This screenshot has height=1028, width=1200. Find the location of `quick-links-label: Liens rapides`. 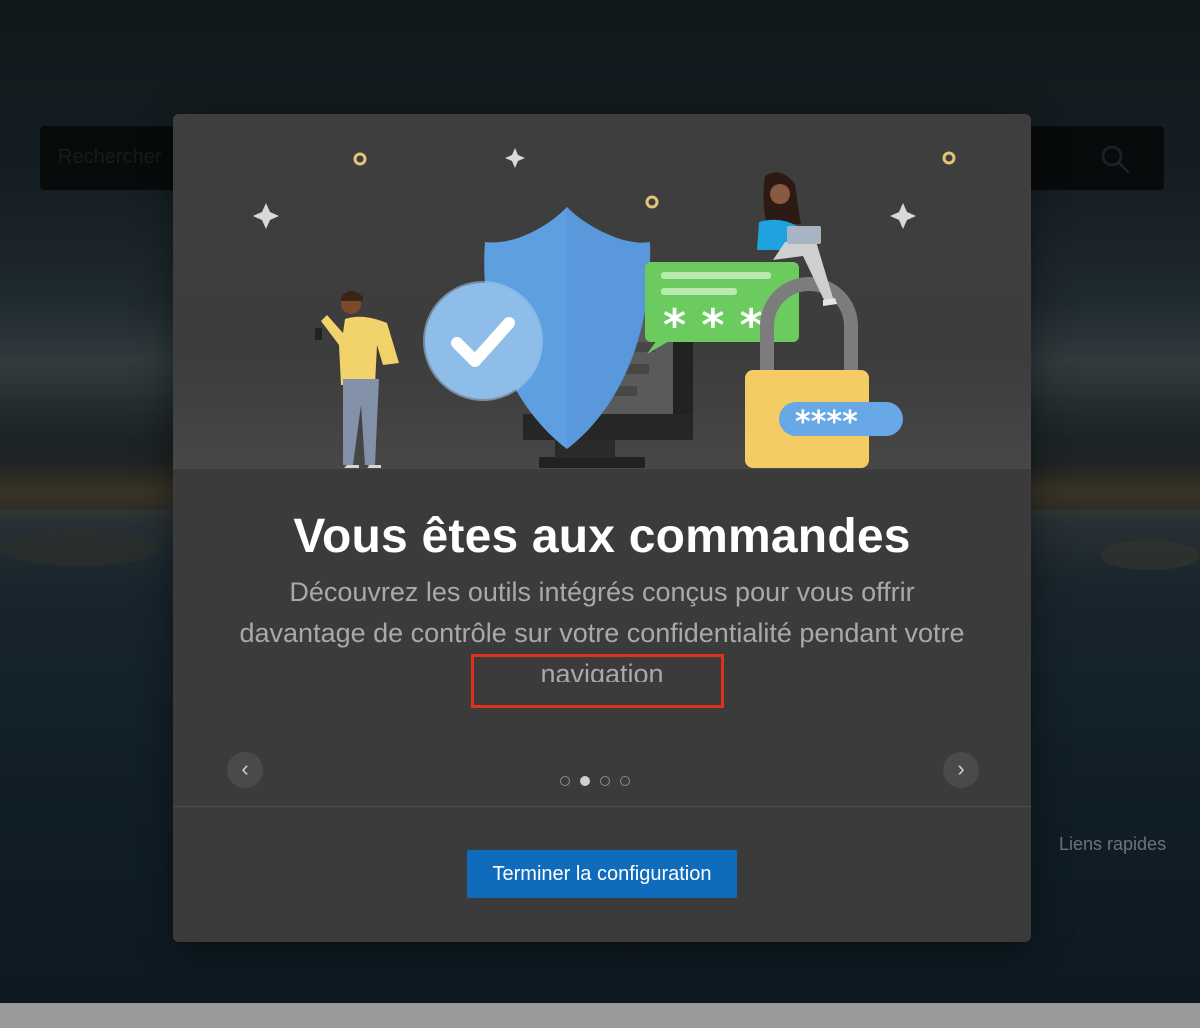

quick-links-label: Liens rapides is located at coordinates (1112, 844).